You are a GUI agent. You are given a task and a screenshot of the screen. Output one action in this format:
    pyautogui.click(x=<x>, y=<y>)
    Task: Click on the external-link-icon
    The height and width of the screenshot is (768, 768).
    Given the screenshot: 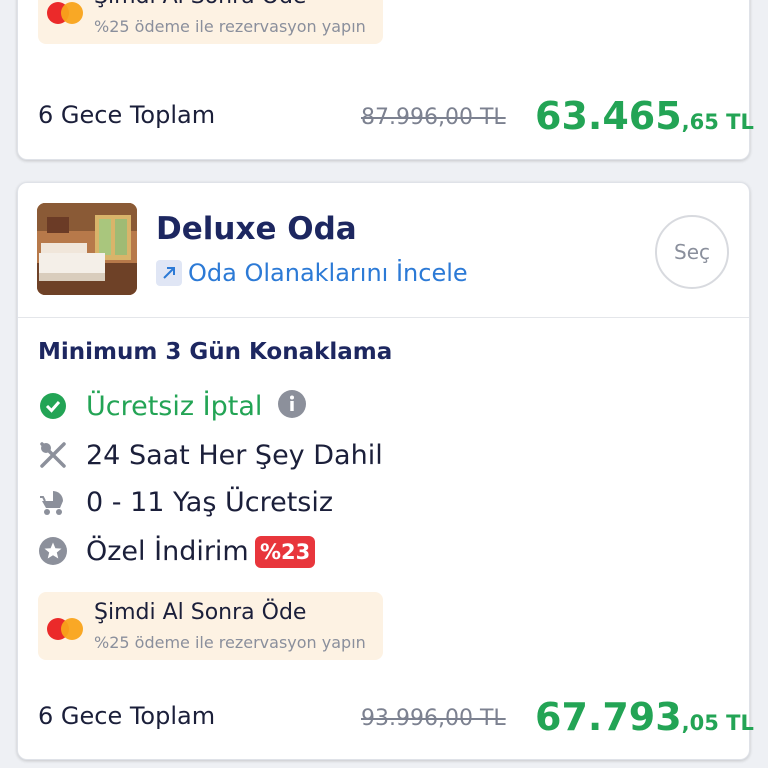 What is the action you would take?
    pyautogui.click(x=169, y=273)
    